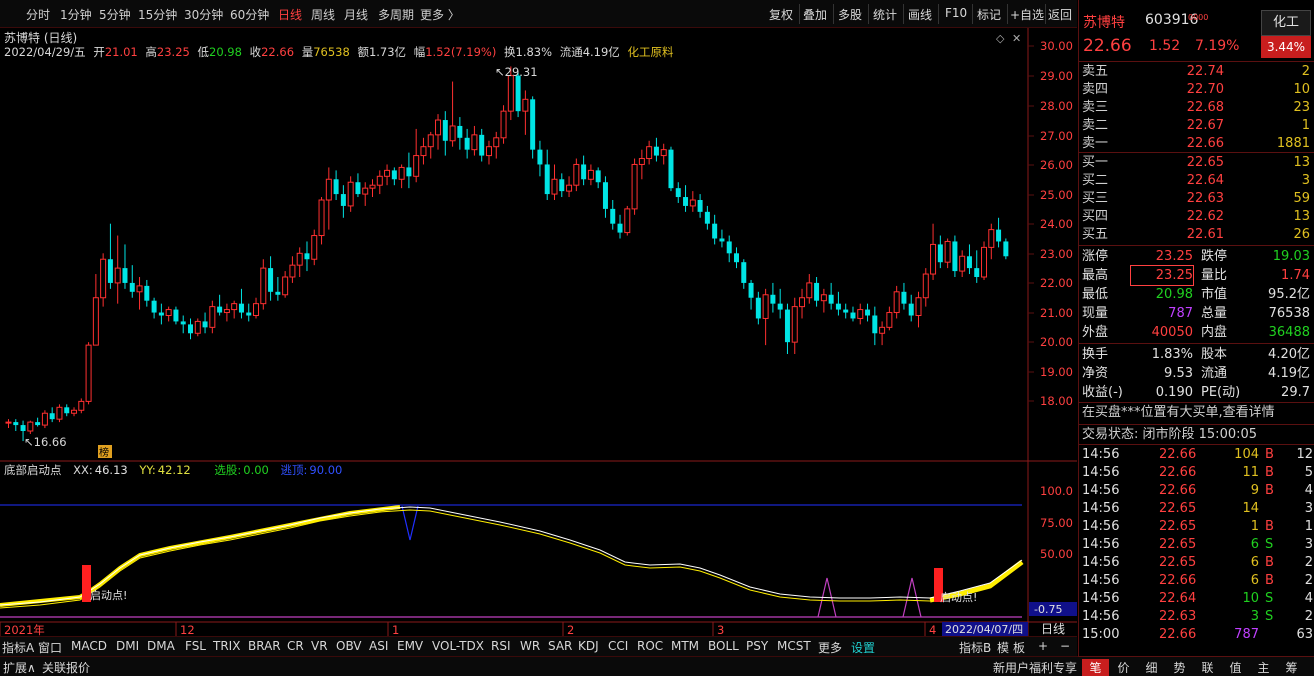 This screenshot has height=676, width=1314. Describe the element at coordinates (1123, 667) in the screenshot. I see `tab-price: 价` at that location.